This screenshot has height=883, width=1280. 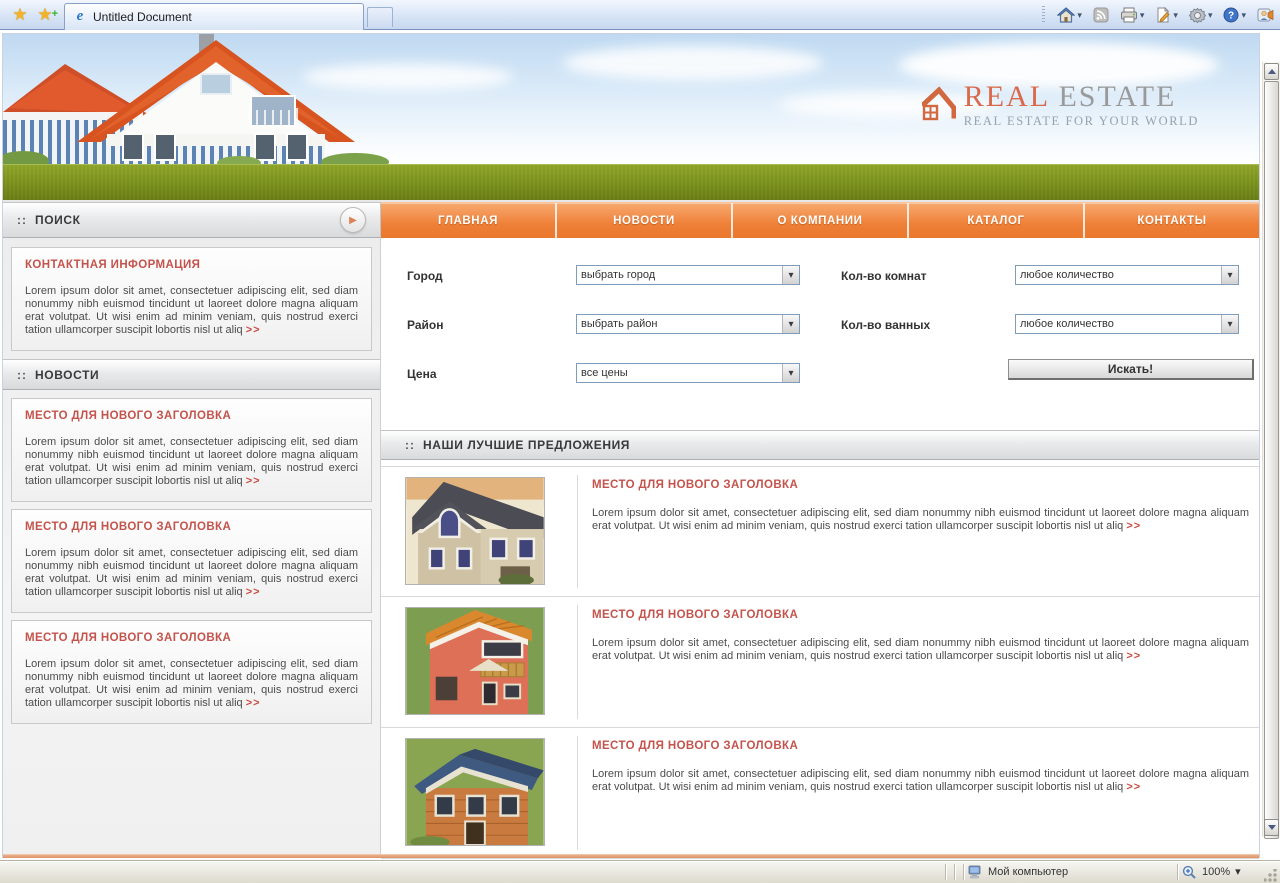 I want to click on tools-button: ▾, so click(x=1201, y=15).